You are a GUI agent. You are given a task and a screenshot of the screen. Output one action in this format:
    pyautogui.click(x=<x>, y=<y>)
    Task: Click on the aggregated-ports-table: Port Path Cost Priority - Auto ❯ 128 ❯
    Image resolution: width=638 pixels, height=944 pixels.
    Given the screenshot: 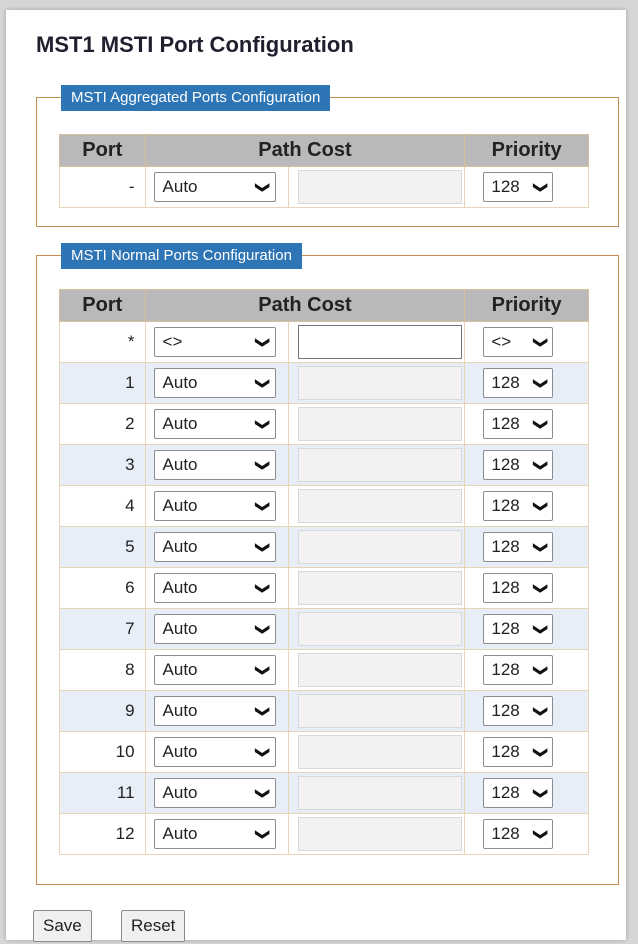 What is the action you would take?
    pyautogui.click(x=324, y=171)
    